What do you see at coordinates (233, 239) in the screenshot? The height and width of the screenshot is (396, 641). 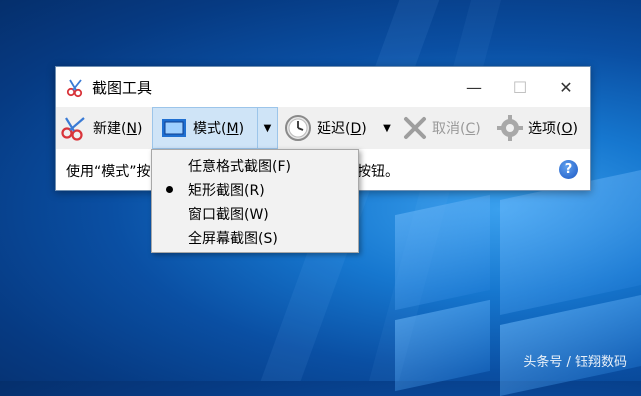 I see `menu-item-label: 全屏幕截图(S)` at bounding box center [233, 239].